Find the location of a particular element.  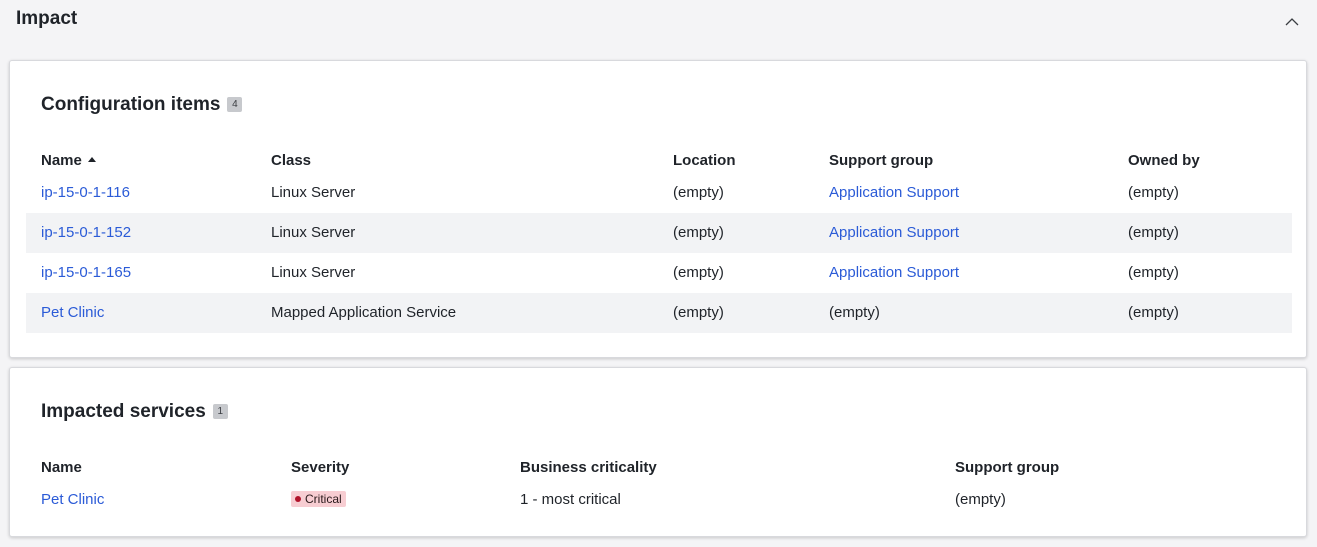

impacted-services-count-badge: 1 is located at coordinates (220, 411).